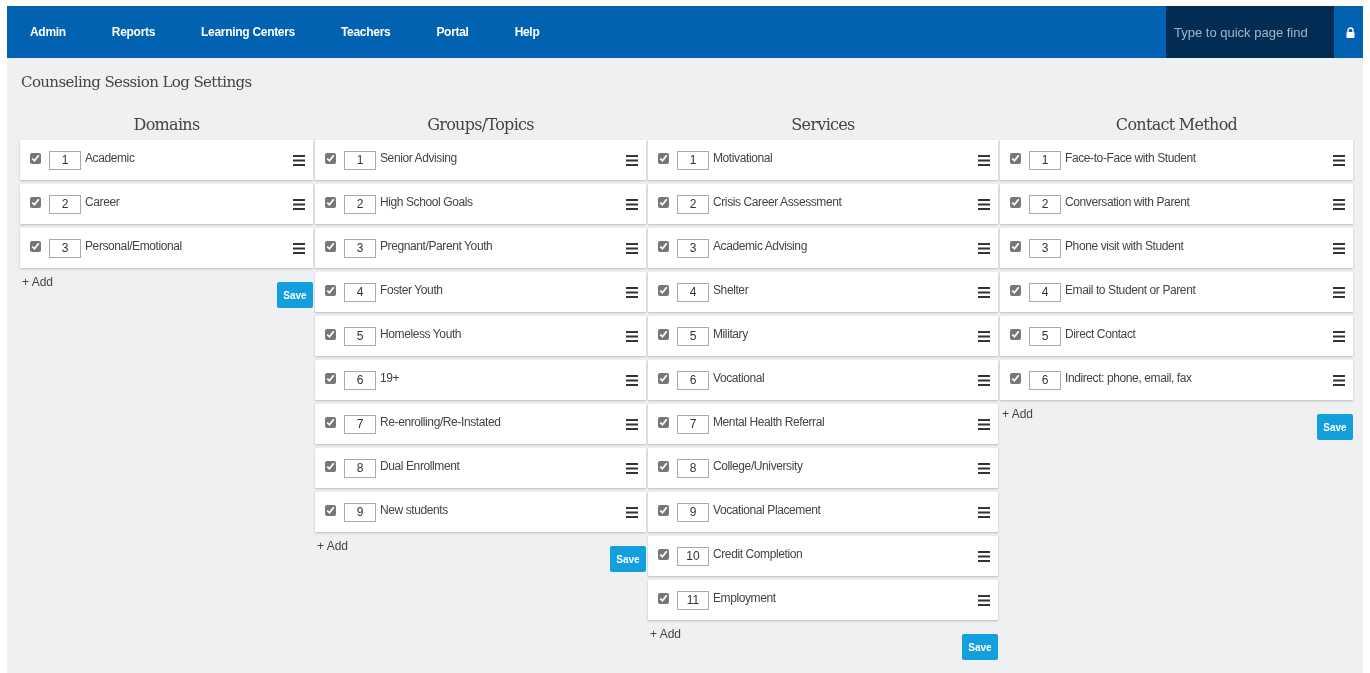  I want to click on list-row: 9 New students, so click(480, 512).